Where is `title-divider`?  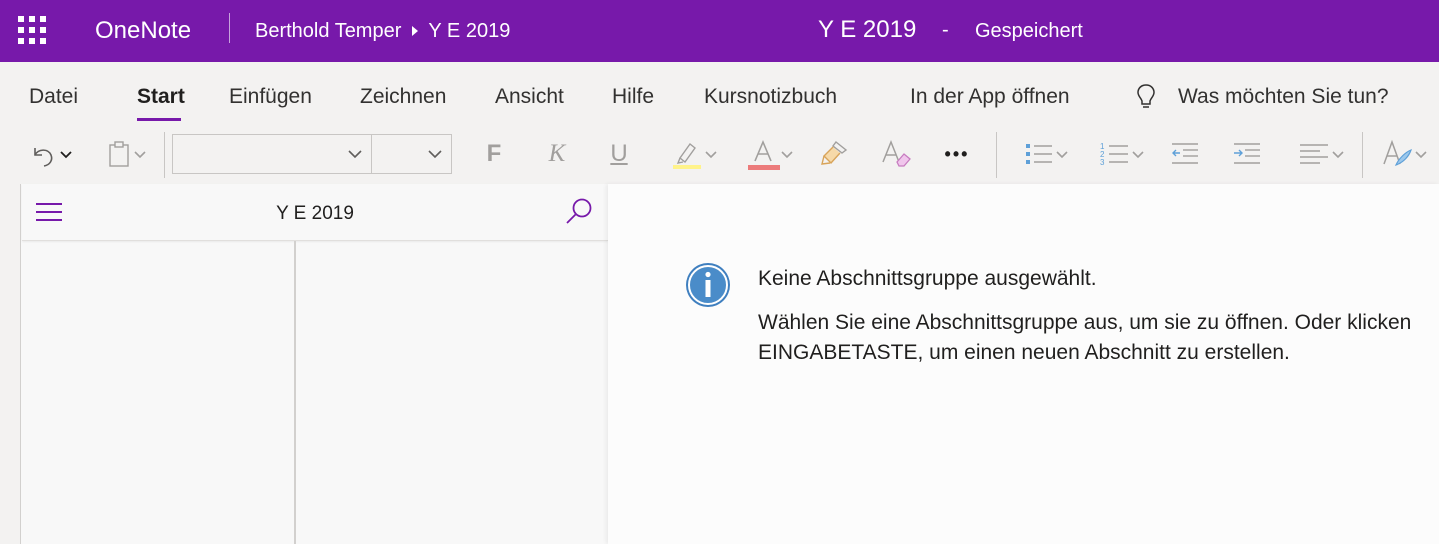 title-divider is located at coordinates (229, 28).